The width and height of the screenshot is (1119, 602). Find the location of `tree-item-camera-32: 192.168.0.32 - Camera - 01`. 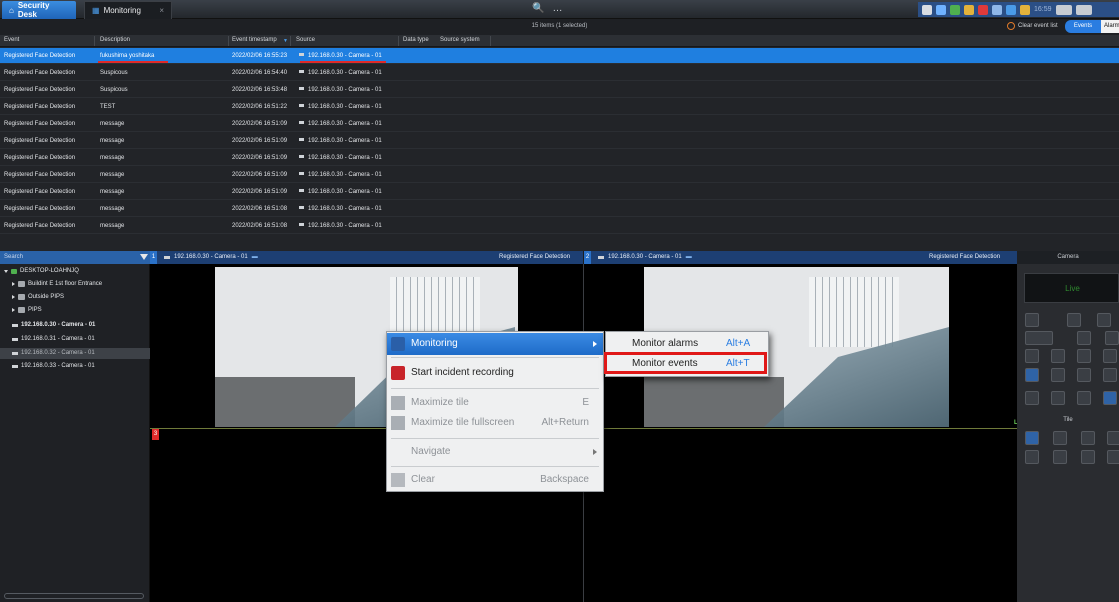

tree-item-camera-32: 192.168.0.32 - Camera - 01 is located at coordinates (53, 353).